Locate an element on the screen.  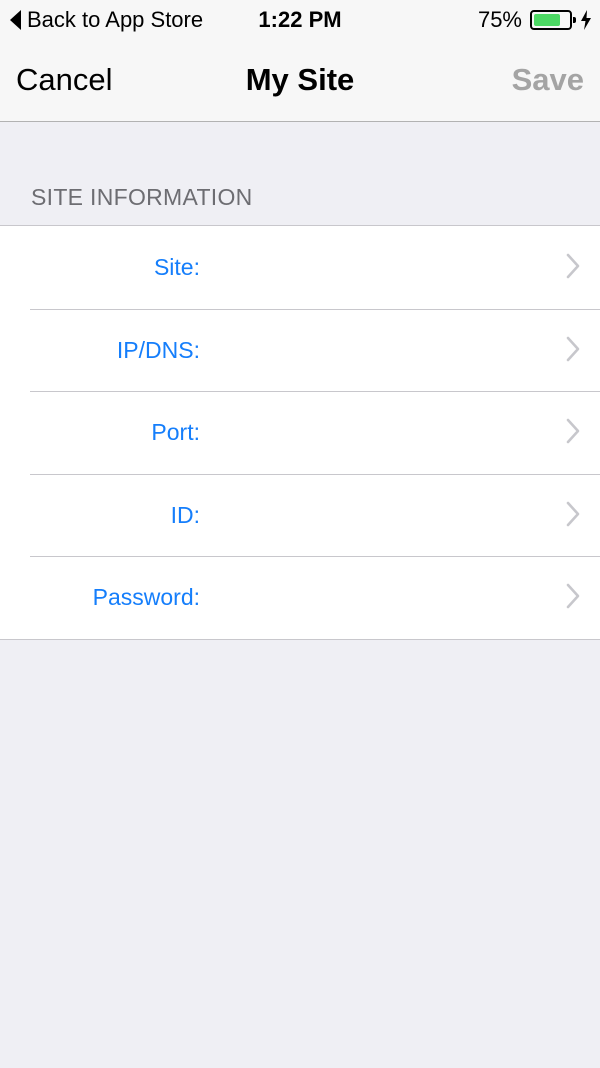
row-label-site: Site: is located at coordinates (176, 267).